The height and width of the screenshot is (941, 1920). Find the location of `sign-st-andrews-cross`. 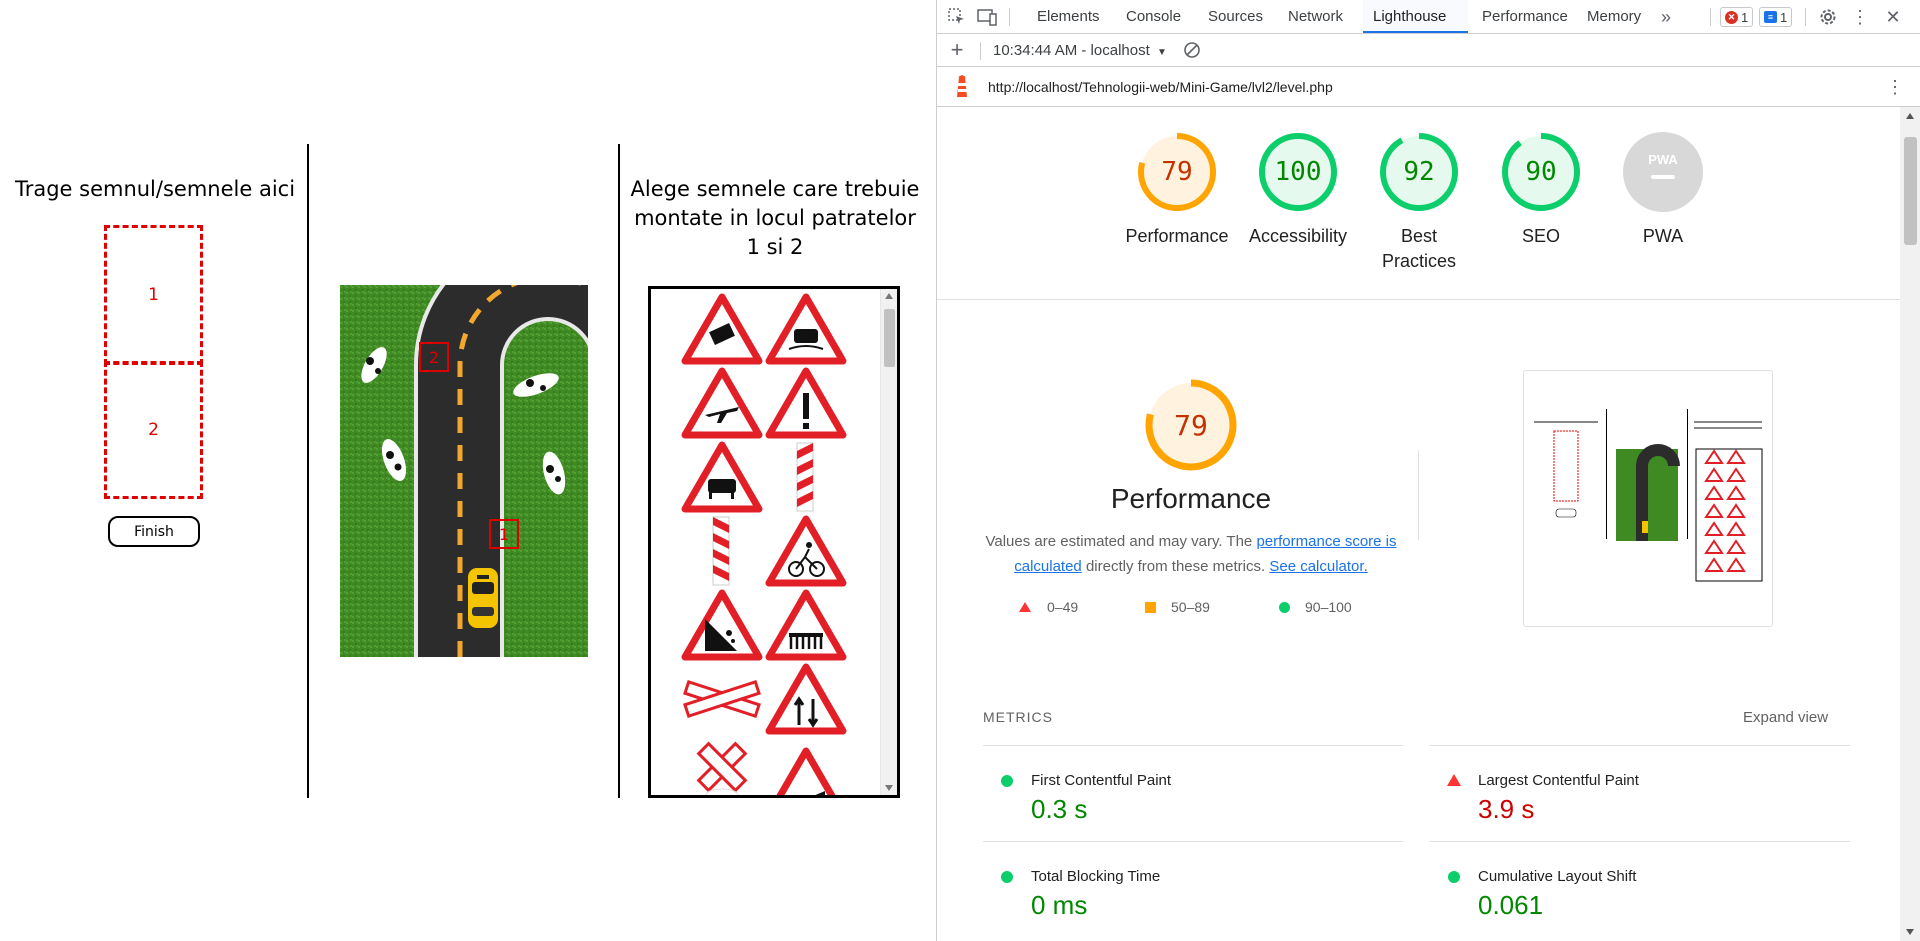

sign-st-andrews-cross is located at coordinates (722, 699).